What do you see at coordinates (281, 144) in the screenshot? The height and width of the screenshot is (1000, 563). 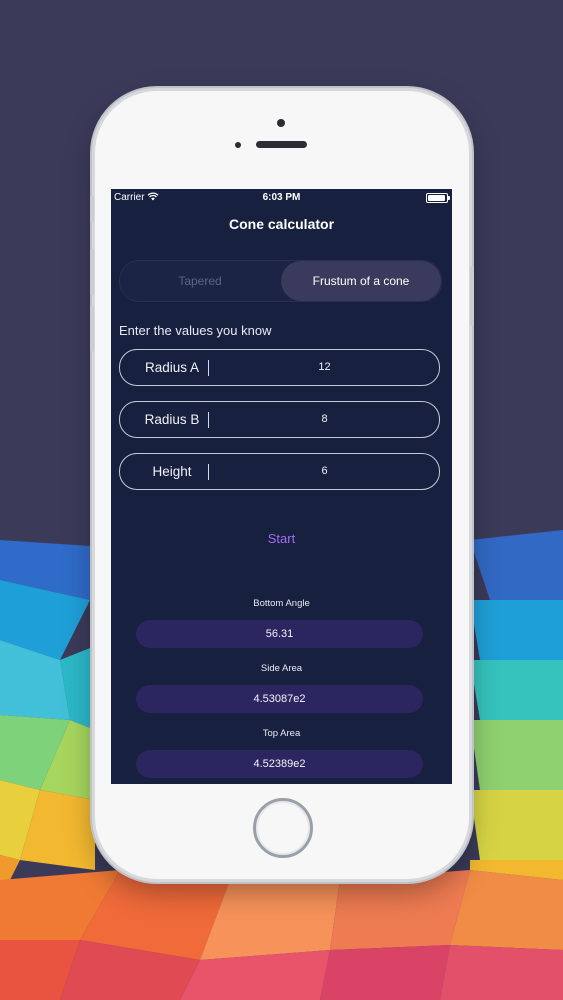 I see `speaker-icon` at bounding box center [281, 144].